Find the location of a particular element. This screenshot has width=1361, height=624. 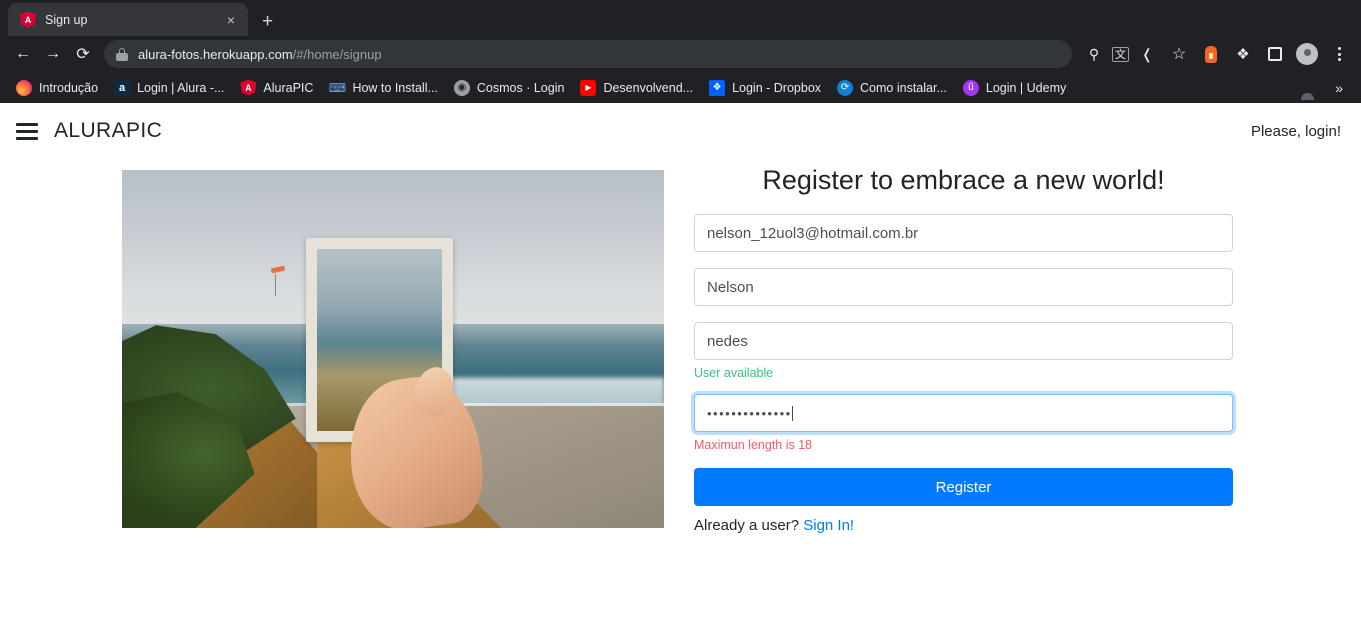

bookmark-alurapic: A AluraPIC is located at coordinates (276, 88).